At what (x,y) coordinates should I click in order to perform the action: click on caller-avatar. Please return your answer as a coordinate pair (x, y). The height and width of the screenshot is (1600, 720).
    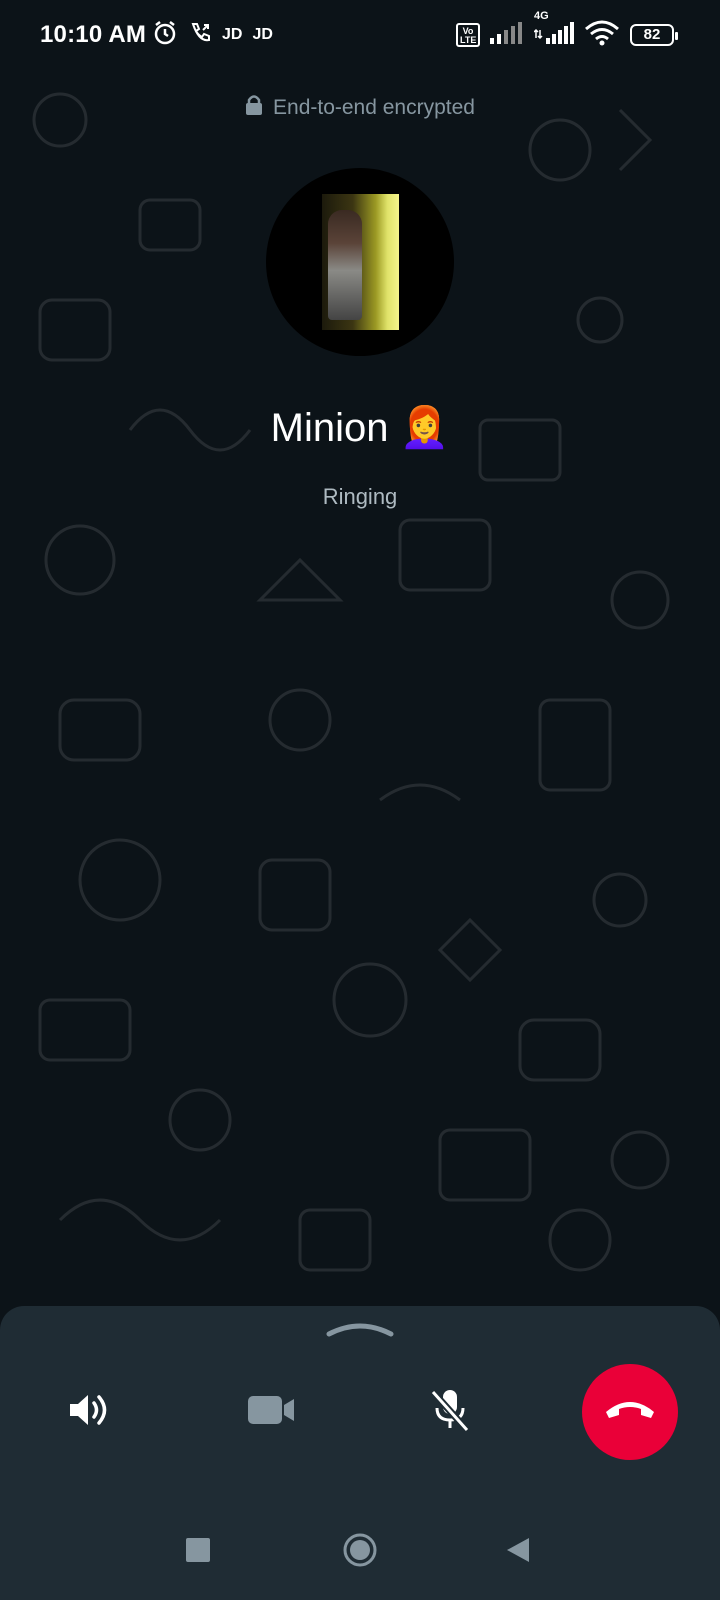
    Looking at the image, I should click on (360, 262).